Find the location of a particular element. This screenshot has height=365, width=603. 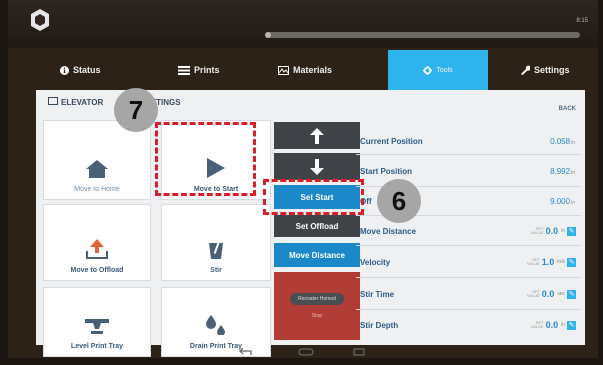

move-up-button is located at coordinates (317, 135).